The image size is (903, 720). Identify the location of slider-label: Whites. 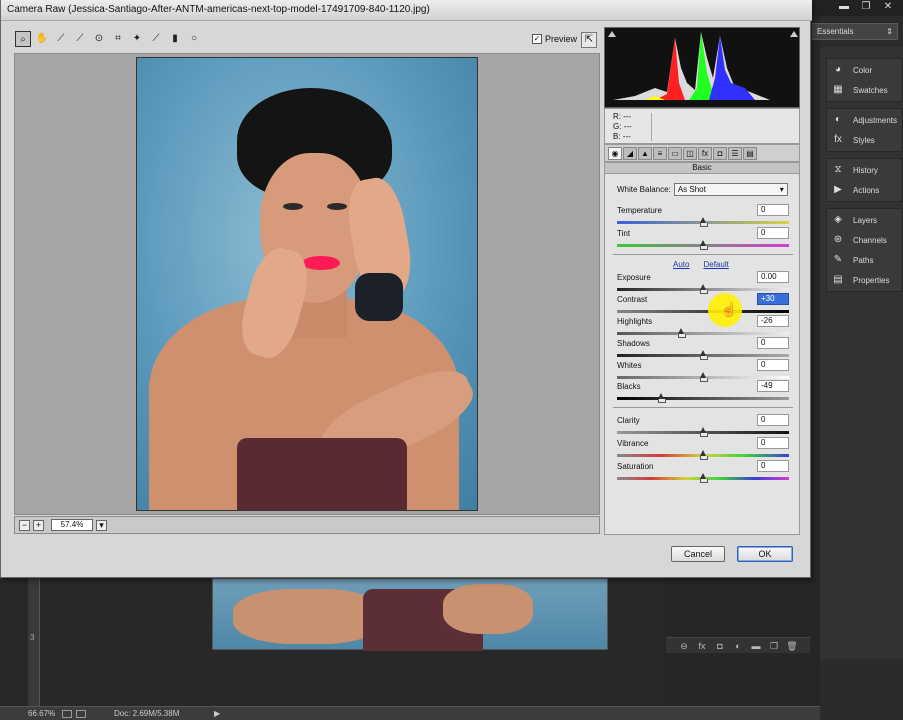
(629, 365).